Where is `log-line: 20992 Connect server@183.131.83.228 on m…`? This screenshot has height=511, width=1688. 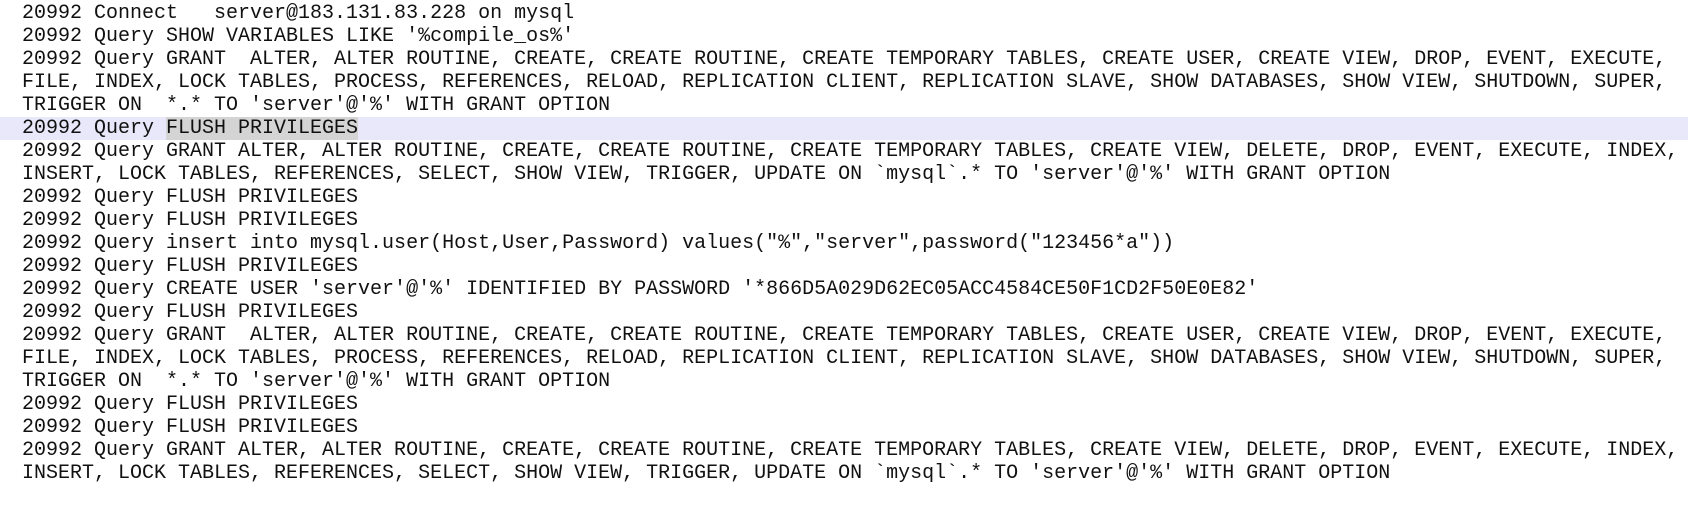 log-line: 20992 Connect server@183.131.83.228 on m… is located at coordinates (298, 13).